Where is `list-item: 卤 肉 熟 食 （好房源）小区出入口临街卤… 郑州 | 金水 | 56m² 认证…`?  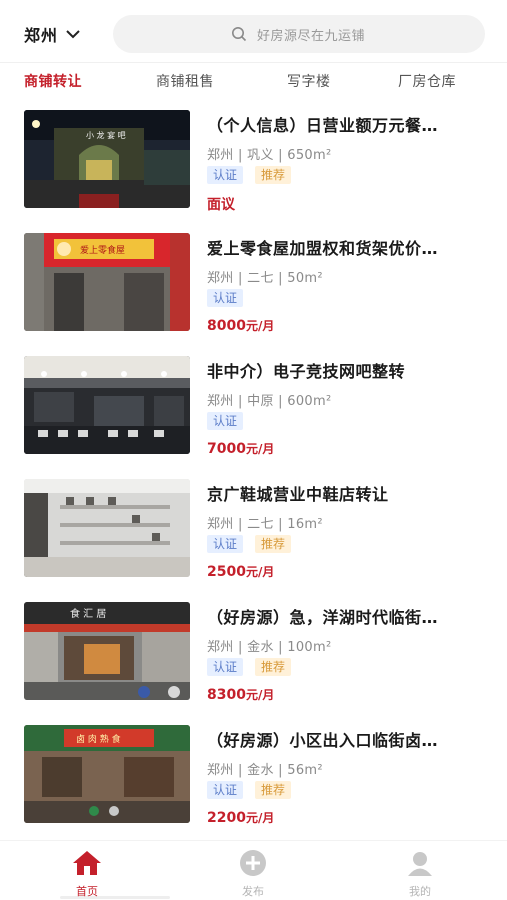
list-item: 卤 肉 熟 食 （好房源）小区出入口临街卤… 郑州 | 金水 | 56m² 认证… is located at coordinates (253, 774).